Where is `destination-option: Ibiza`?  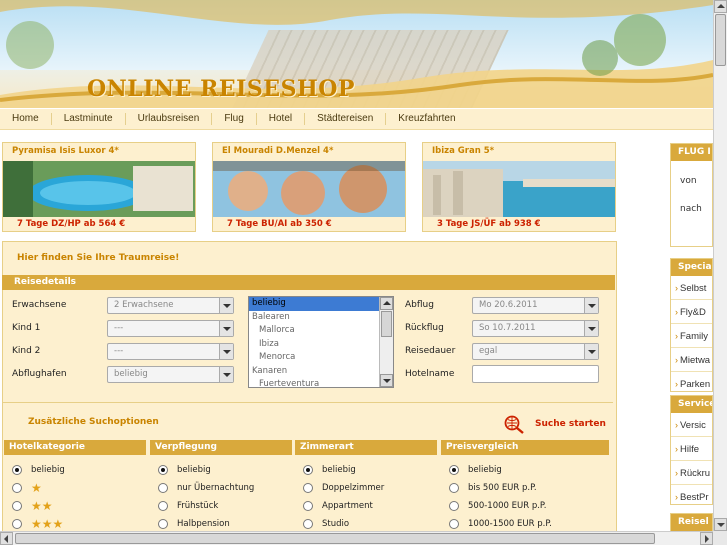
destination-option: Ibiza is located at coordinates (321, 345).